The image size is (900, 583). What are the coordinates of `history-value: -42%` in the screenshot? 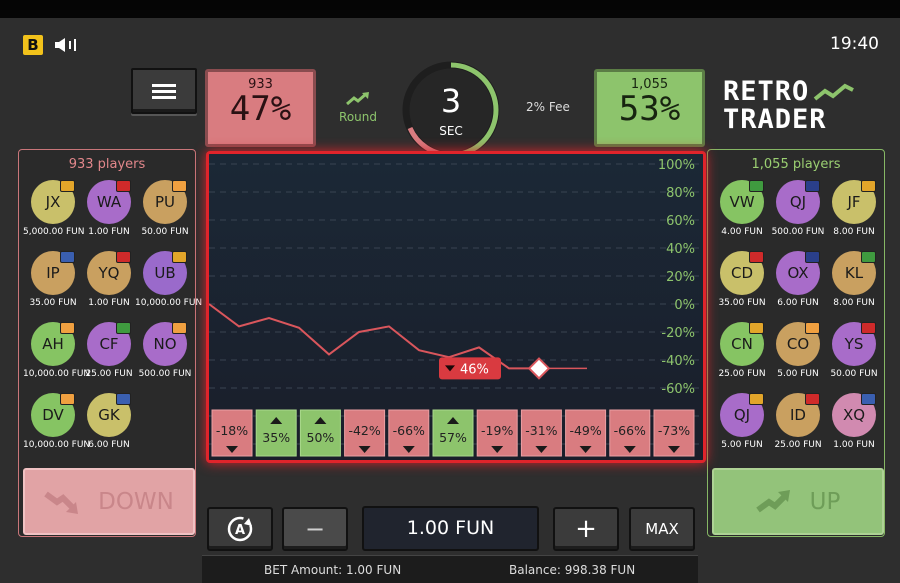 It's located at (364, 430).